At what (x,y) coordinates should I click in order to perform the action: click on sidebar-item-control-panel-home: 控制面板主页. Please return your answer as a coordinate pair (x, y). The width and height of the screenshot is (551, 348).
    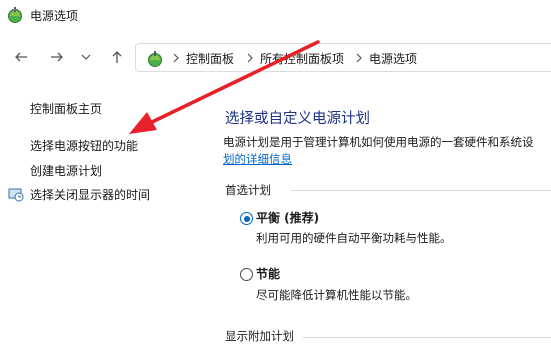
    Looking at the image, I should click on (66, 108).